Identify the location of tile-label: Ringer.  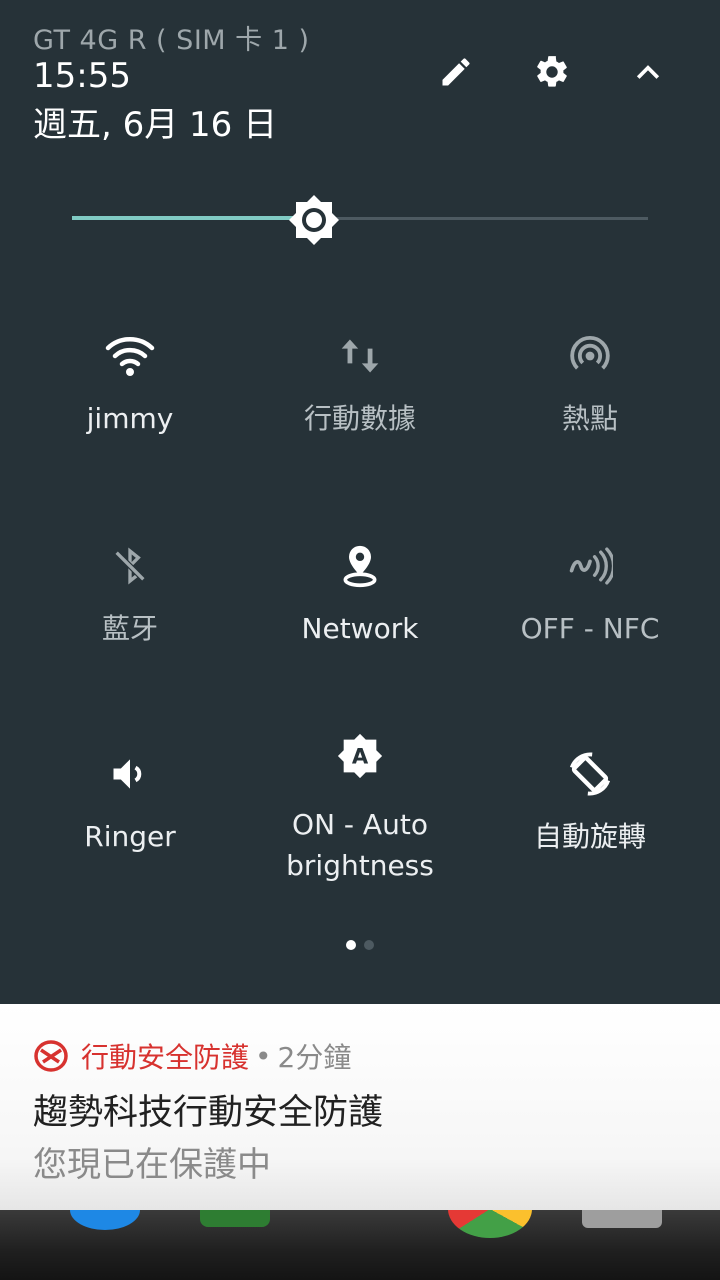
(130, 836).